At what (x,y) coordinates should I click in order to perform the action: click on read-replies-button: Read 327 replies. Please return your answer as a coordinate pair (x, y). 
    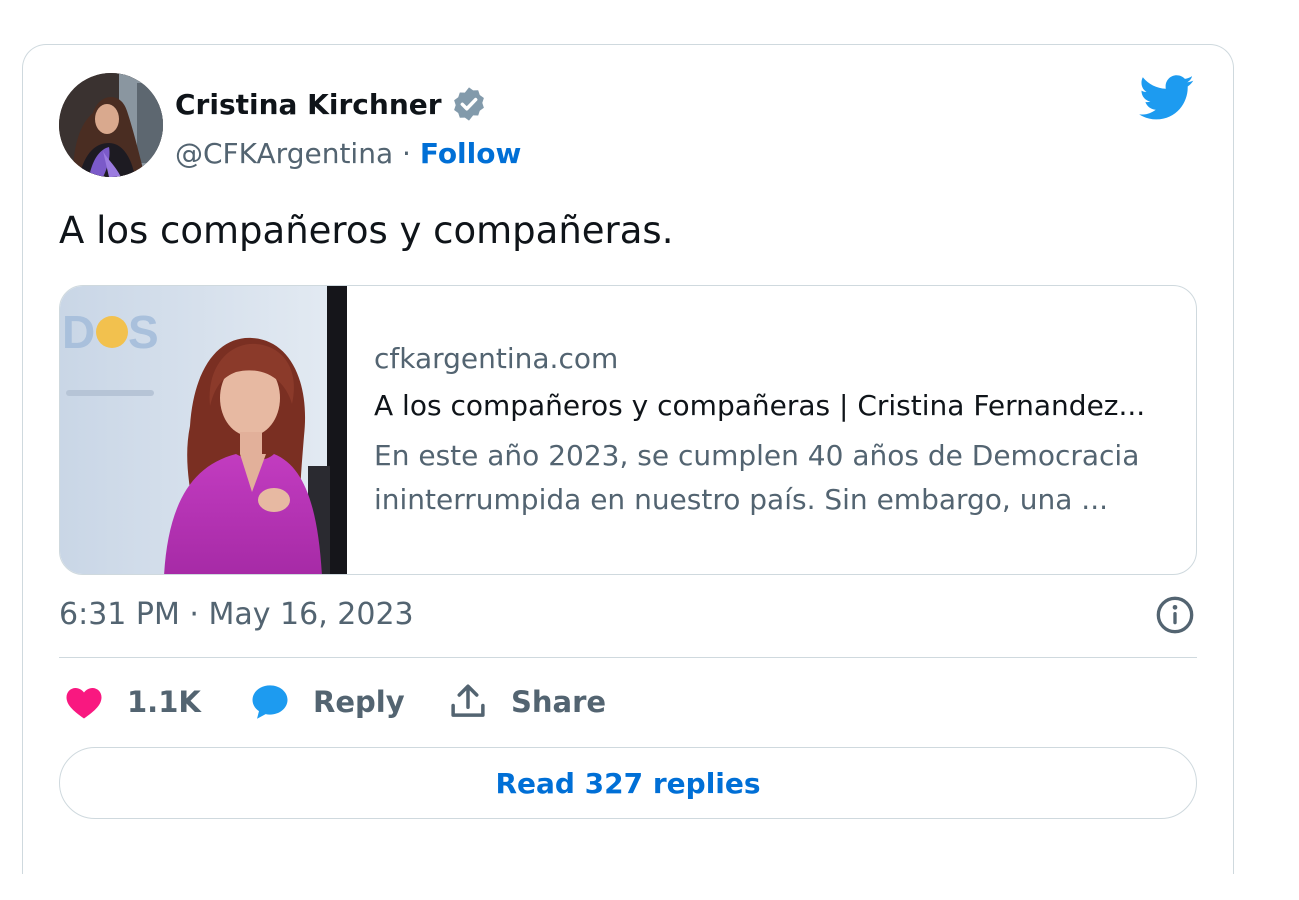
    Looking at the image, I should click on (628, 783).